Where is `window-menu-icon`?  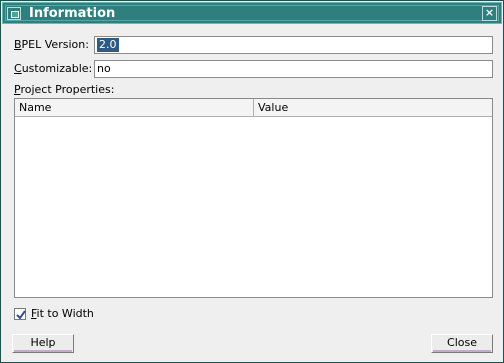
window-menu-icon is located at coordinates (14, 13).